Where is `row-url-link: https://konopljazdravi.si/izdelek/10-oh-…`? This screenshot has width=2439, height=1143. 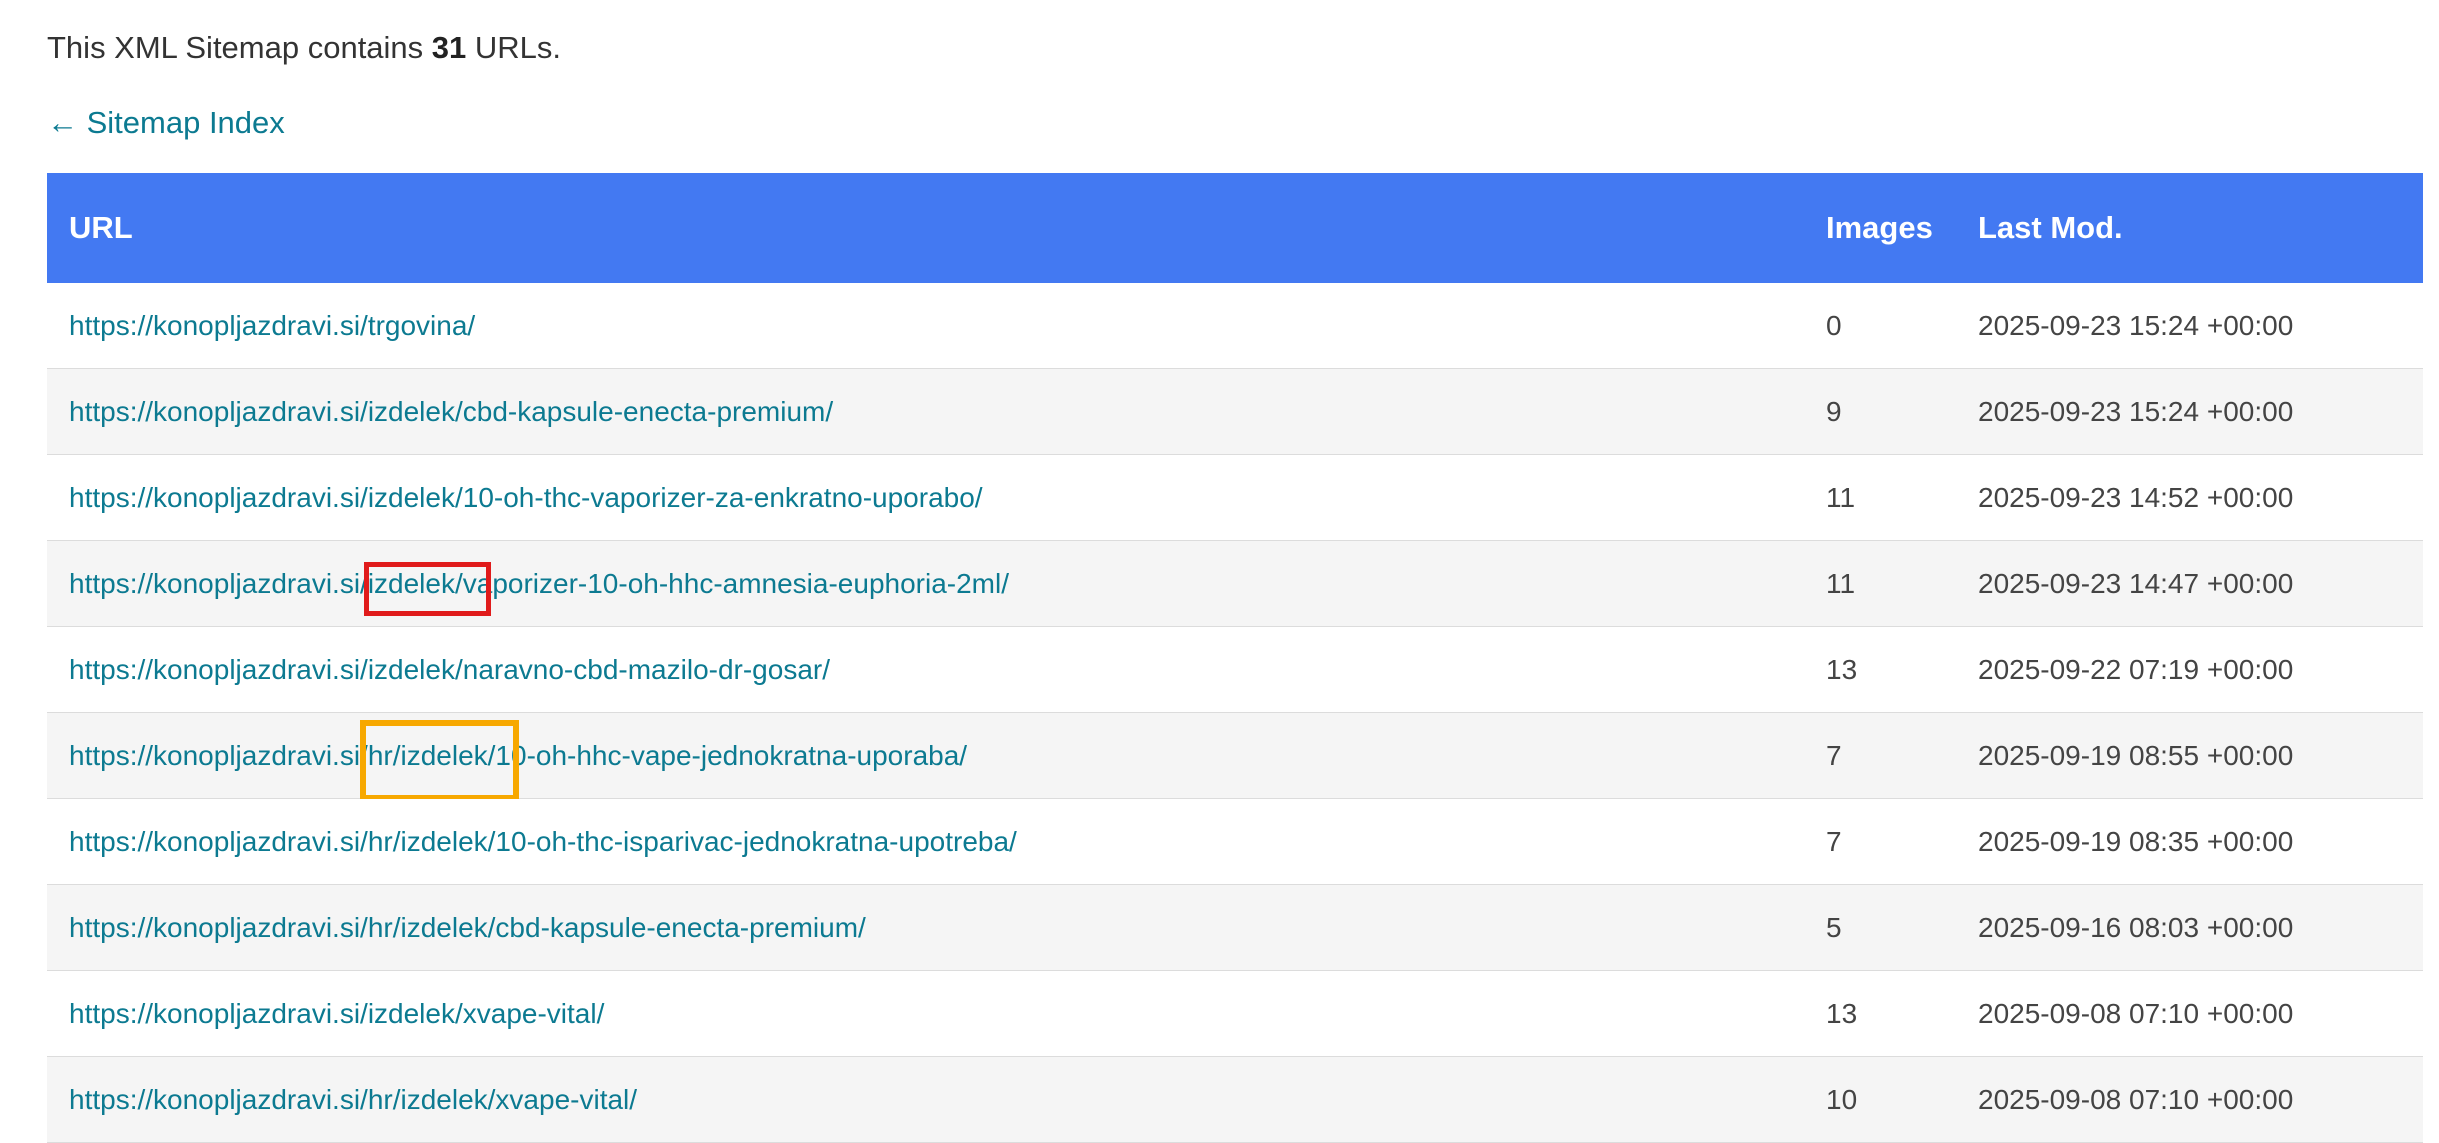
row-url-link: https://konopljazdravi.si/izdelek/10-oh-… is located at coordinates (526, 497).